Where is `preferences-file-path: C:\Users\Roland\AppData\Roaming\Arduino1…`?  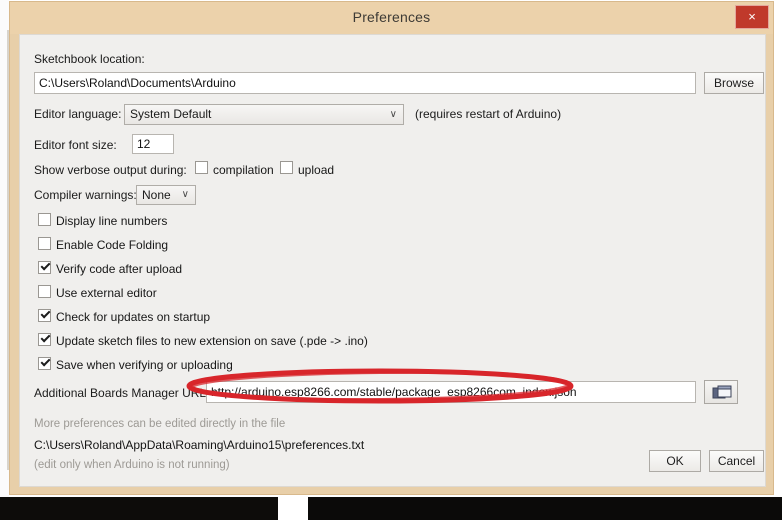
preferences-file-path: C:\Users\Roland\AppData\Roaming\Arduino1… is located at coordinates (199, 445).